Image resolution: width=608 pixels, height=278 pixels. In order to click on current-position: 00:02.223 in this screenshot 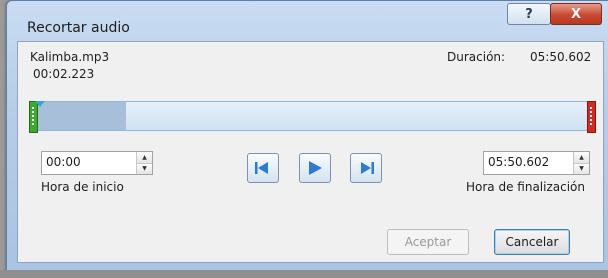, I will do `click(64, 74)`.